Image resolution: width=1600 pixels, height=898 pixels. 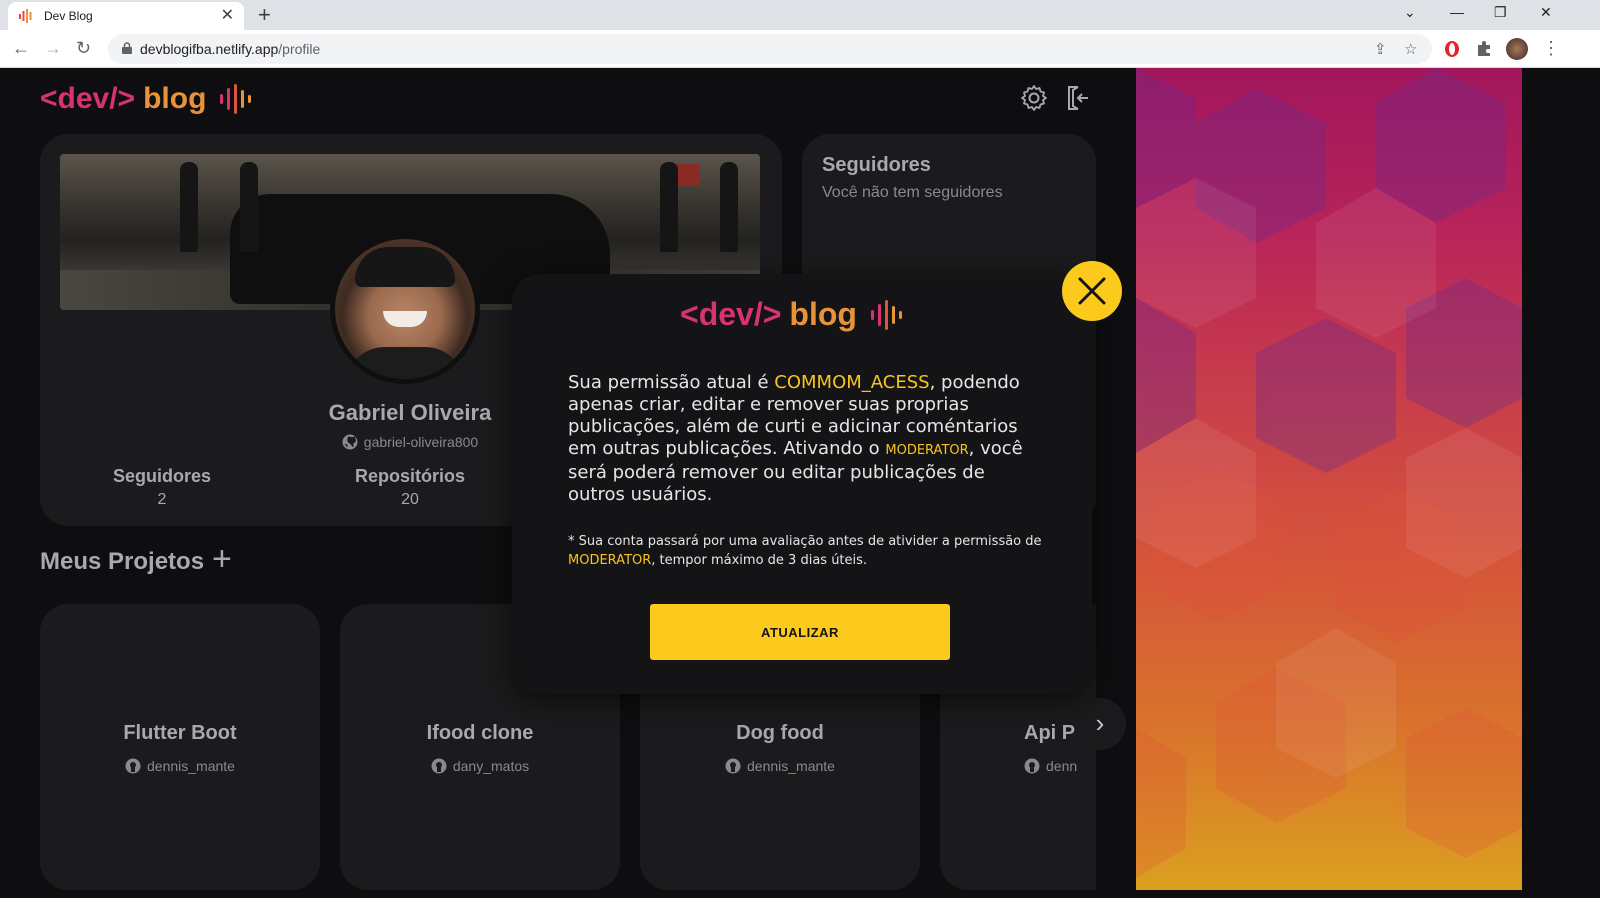 I want to click on stat-repositories: Repositórios 20, so click(x=410, y=487).